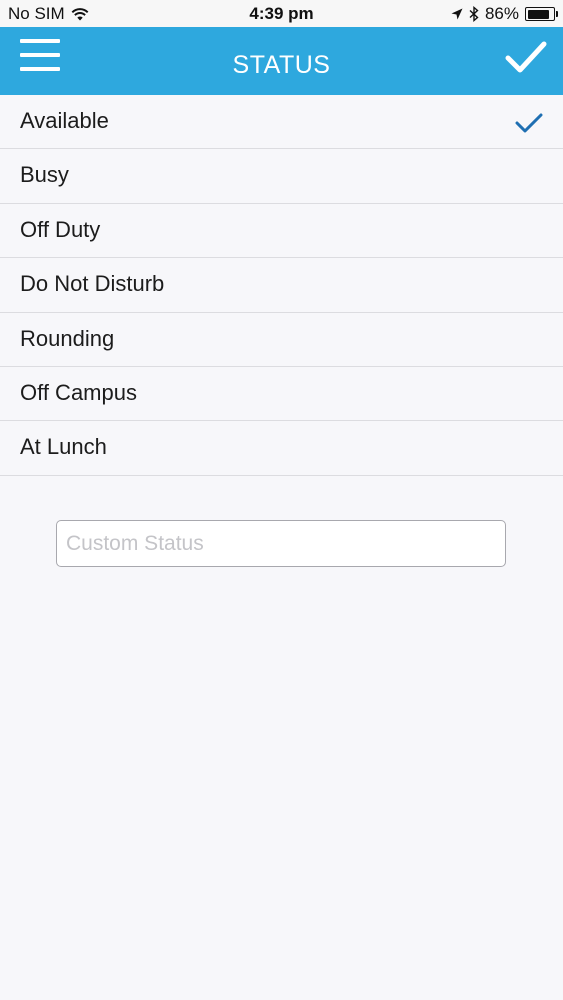  What do you see at coordinates (281, 13) in the screenshot?
I see `status-bar: No SIM 4:39 pm 86%` at bounding box center [281, 13].